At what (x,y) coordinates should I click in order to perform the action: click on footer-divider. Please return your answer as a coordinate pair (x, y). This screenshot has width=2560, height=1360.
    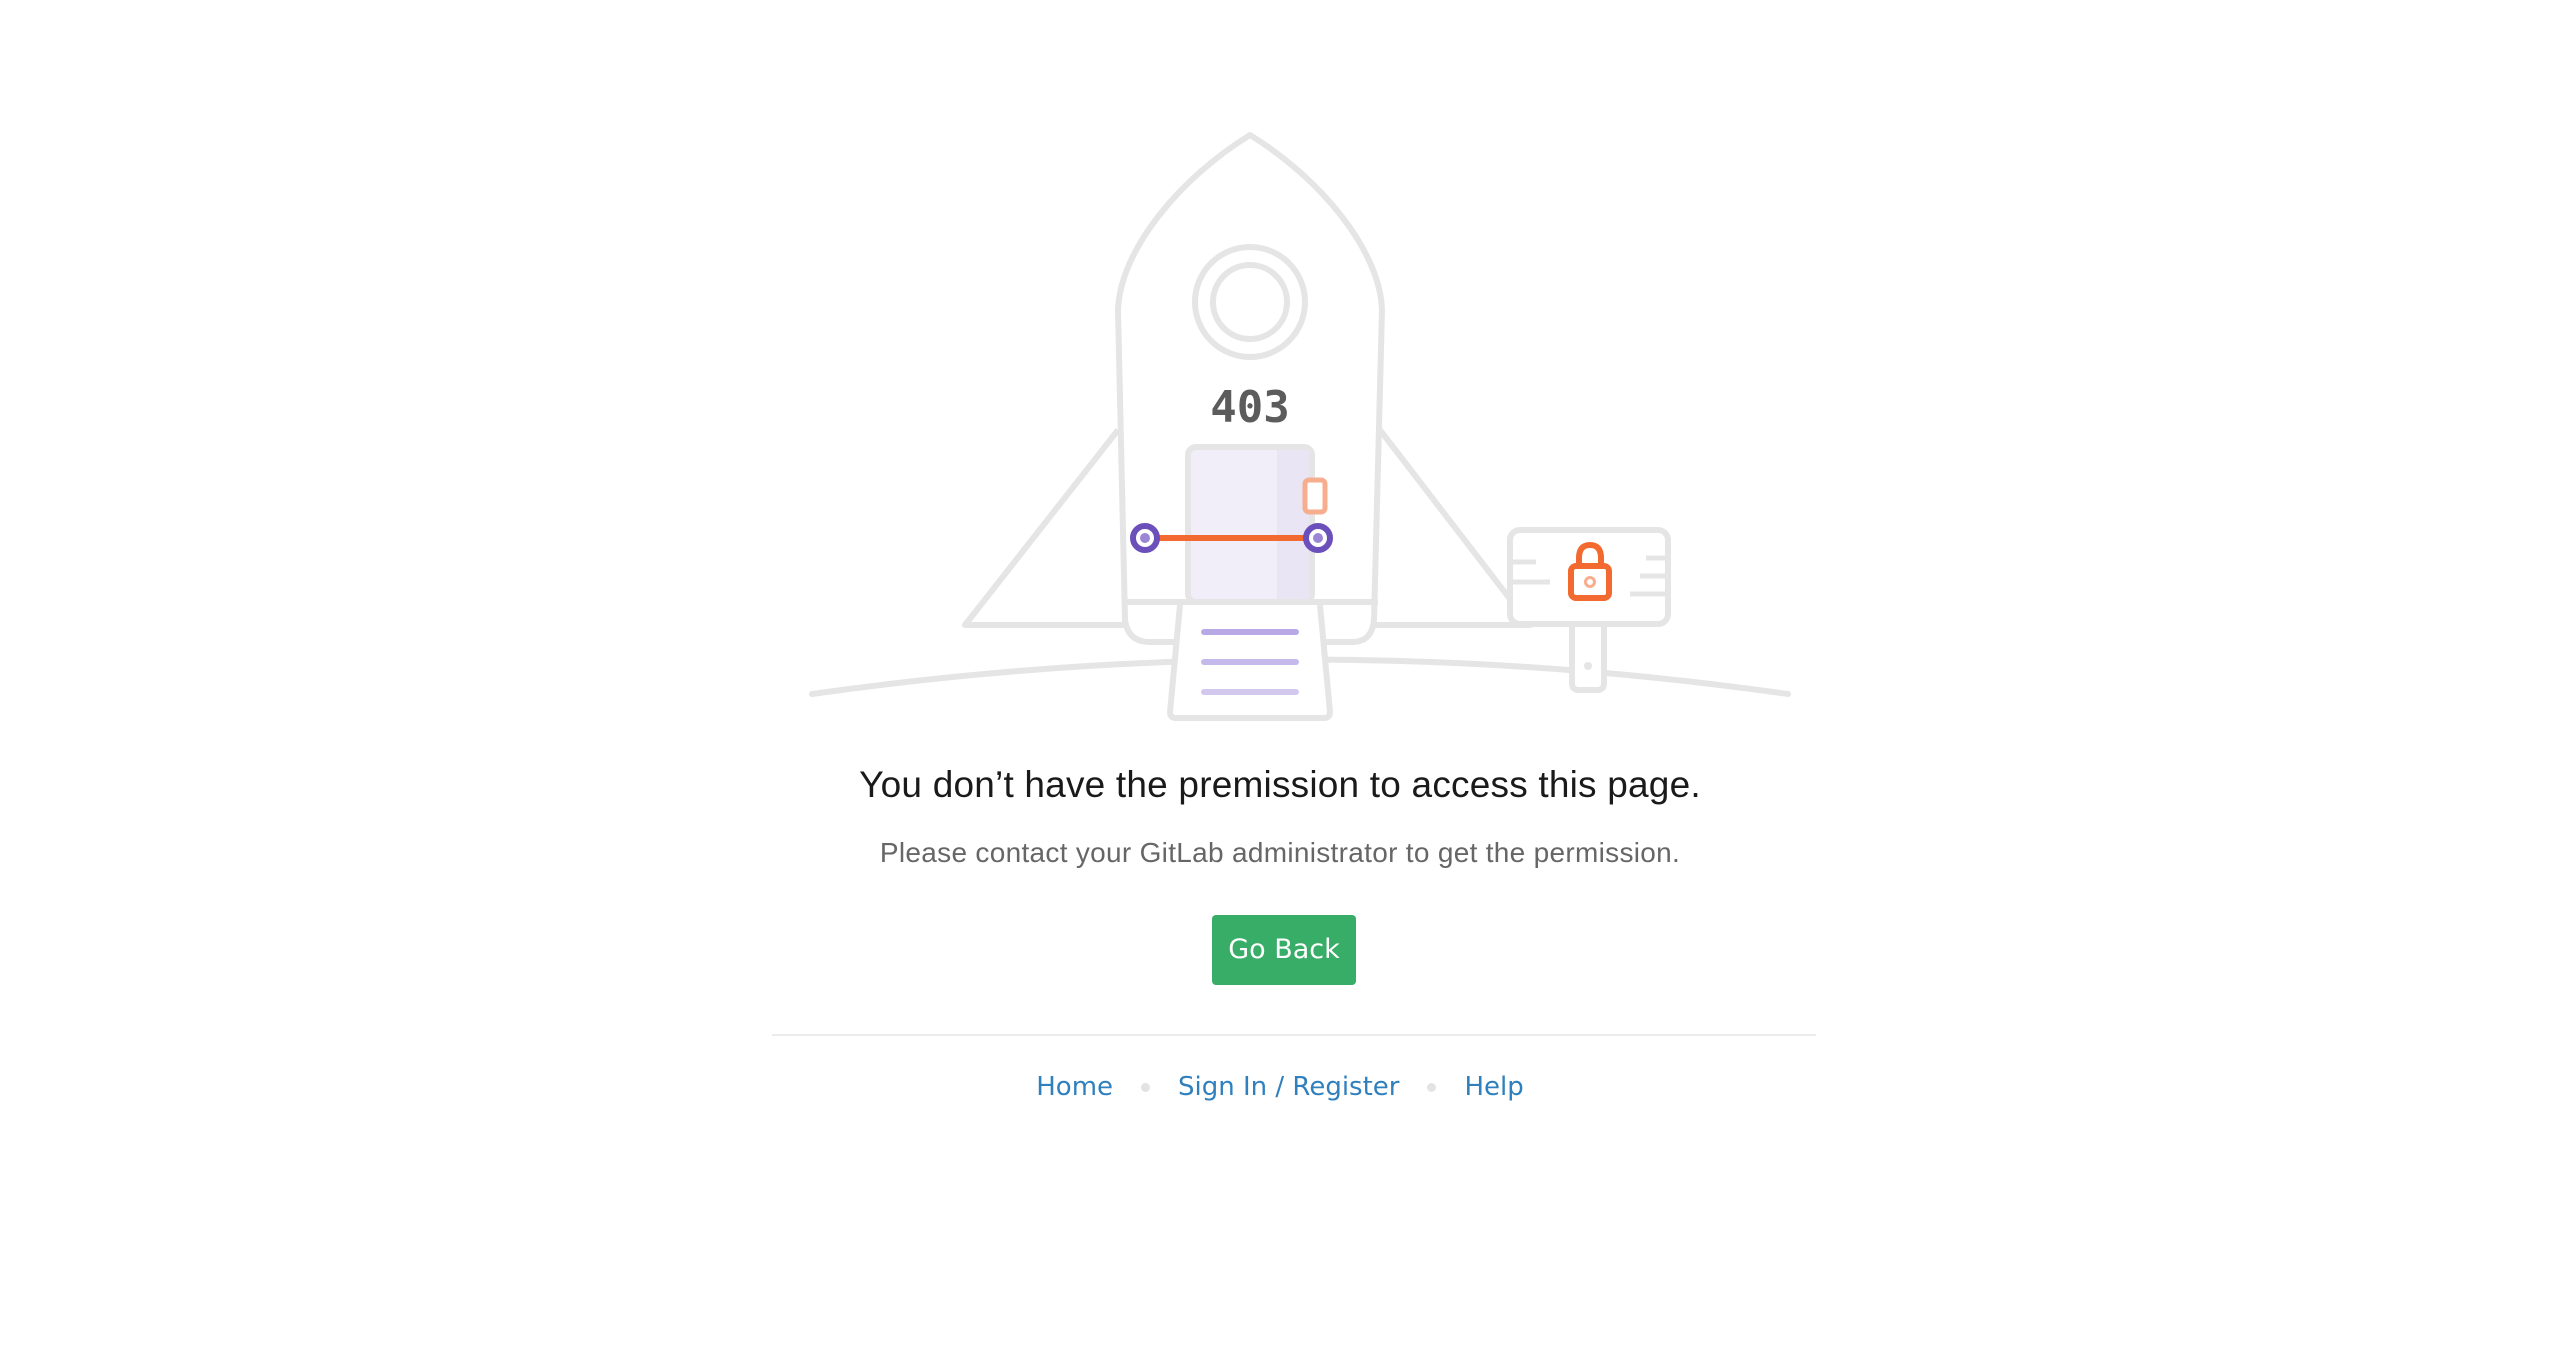
    Looking at the image, I should click on (1294, 1035).